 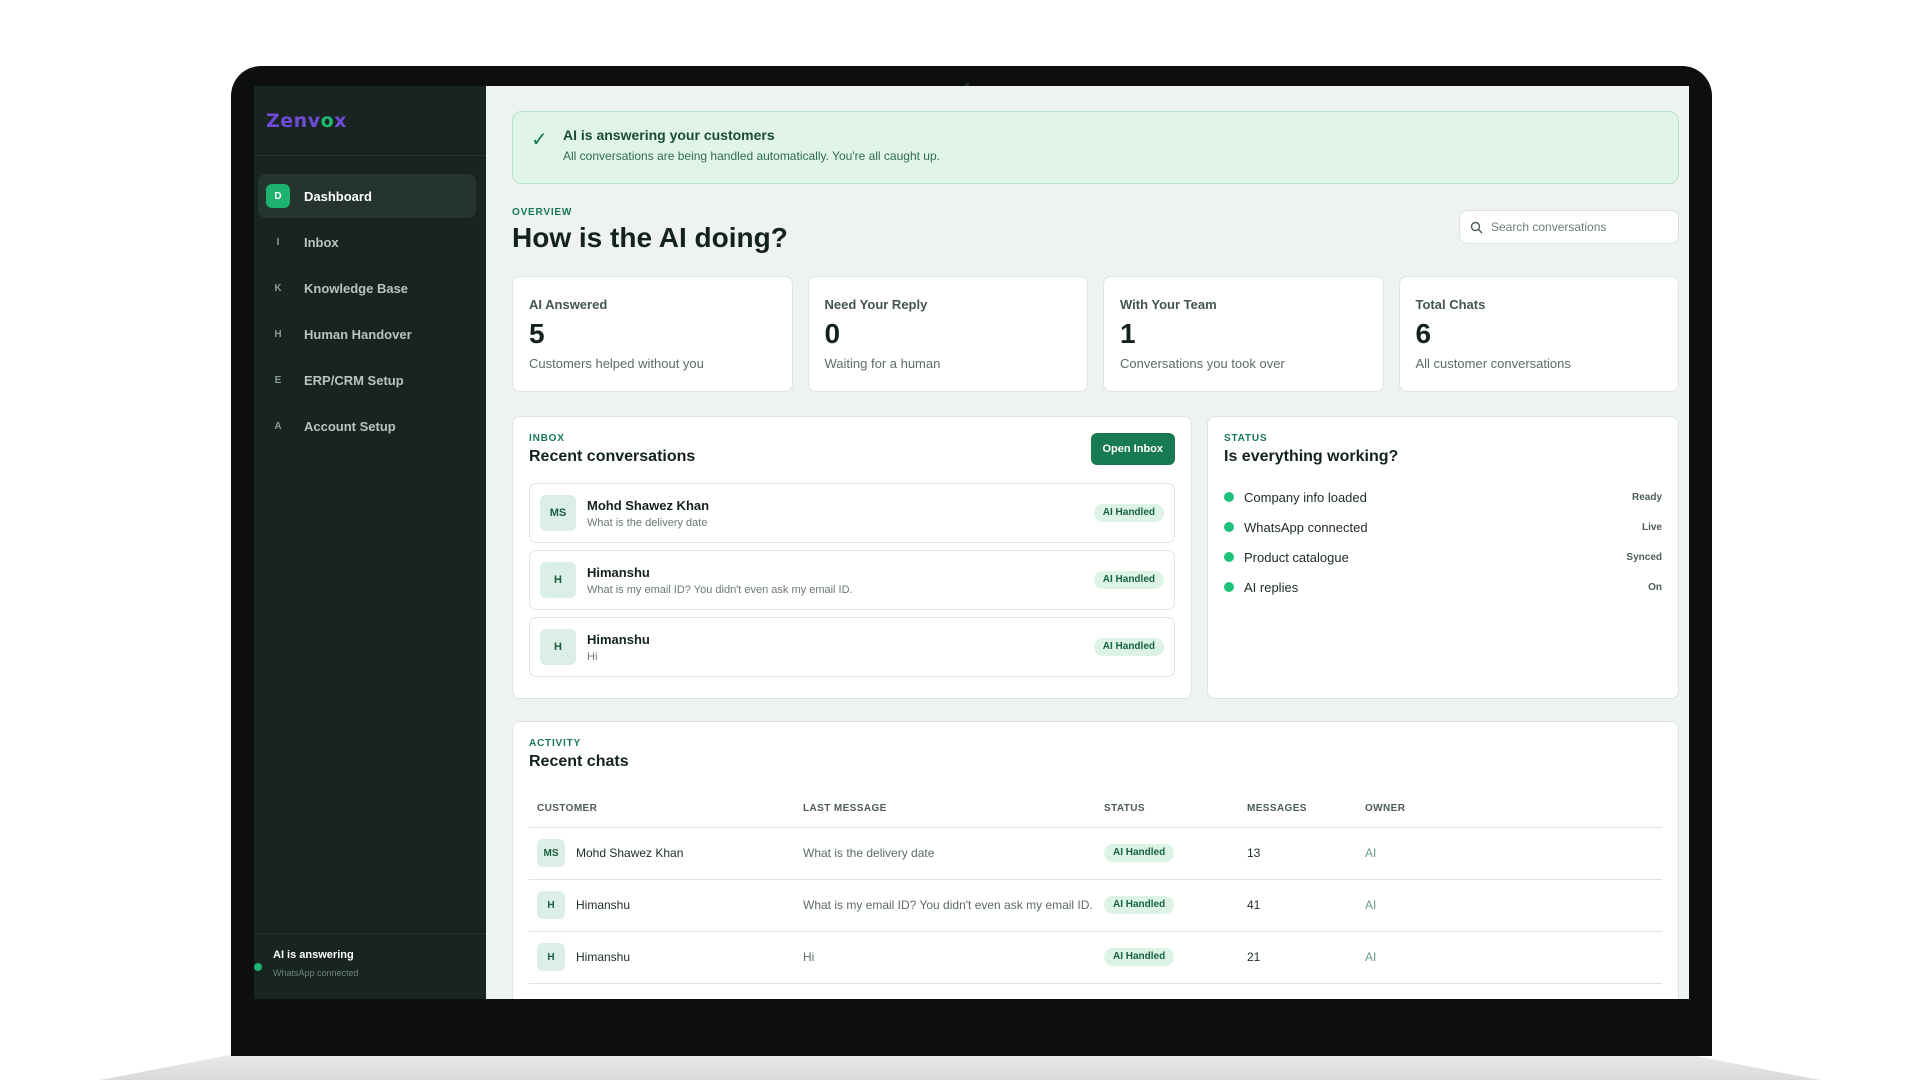 What do you see at coordinates (370, 121) in the screenshot?
I see `brand-logo: Zenvox` at bounding box center [370, 121].